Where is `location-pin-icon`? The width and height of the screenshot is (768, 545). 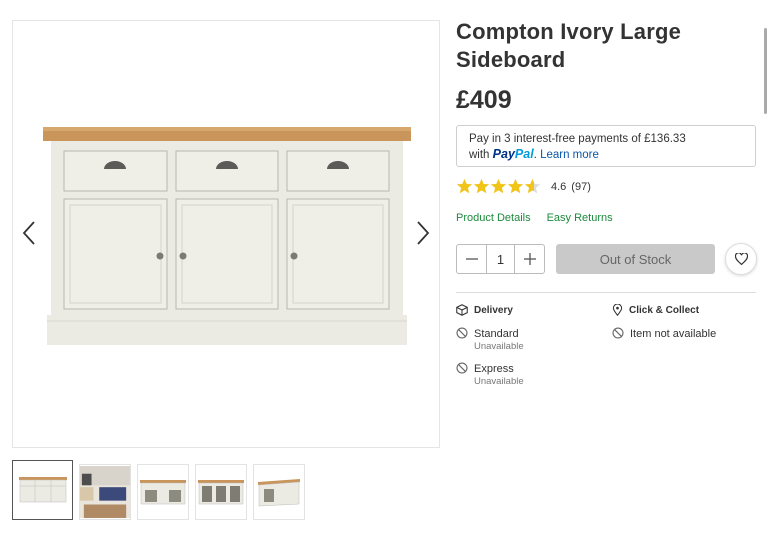
location-pin-icon is located at coordinates (617, 310).